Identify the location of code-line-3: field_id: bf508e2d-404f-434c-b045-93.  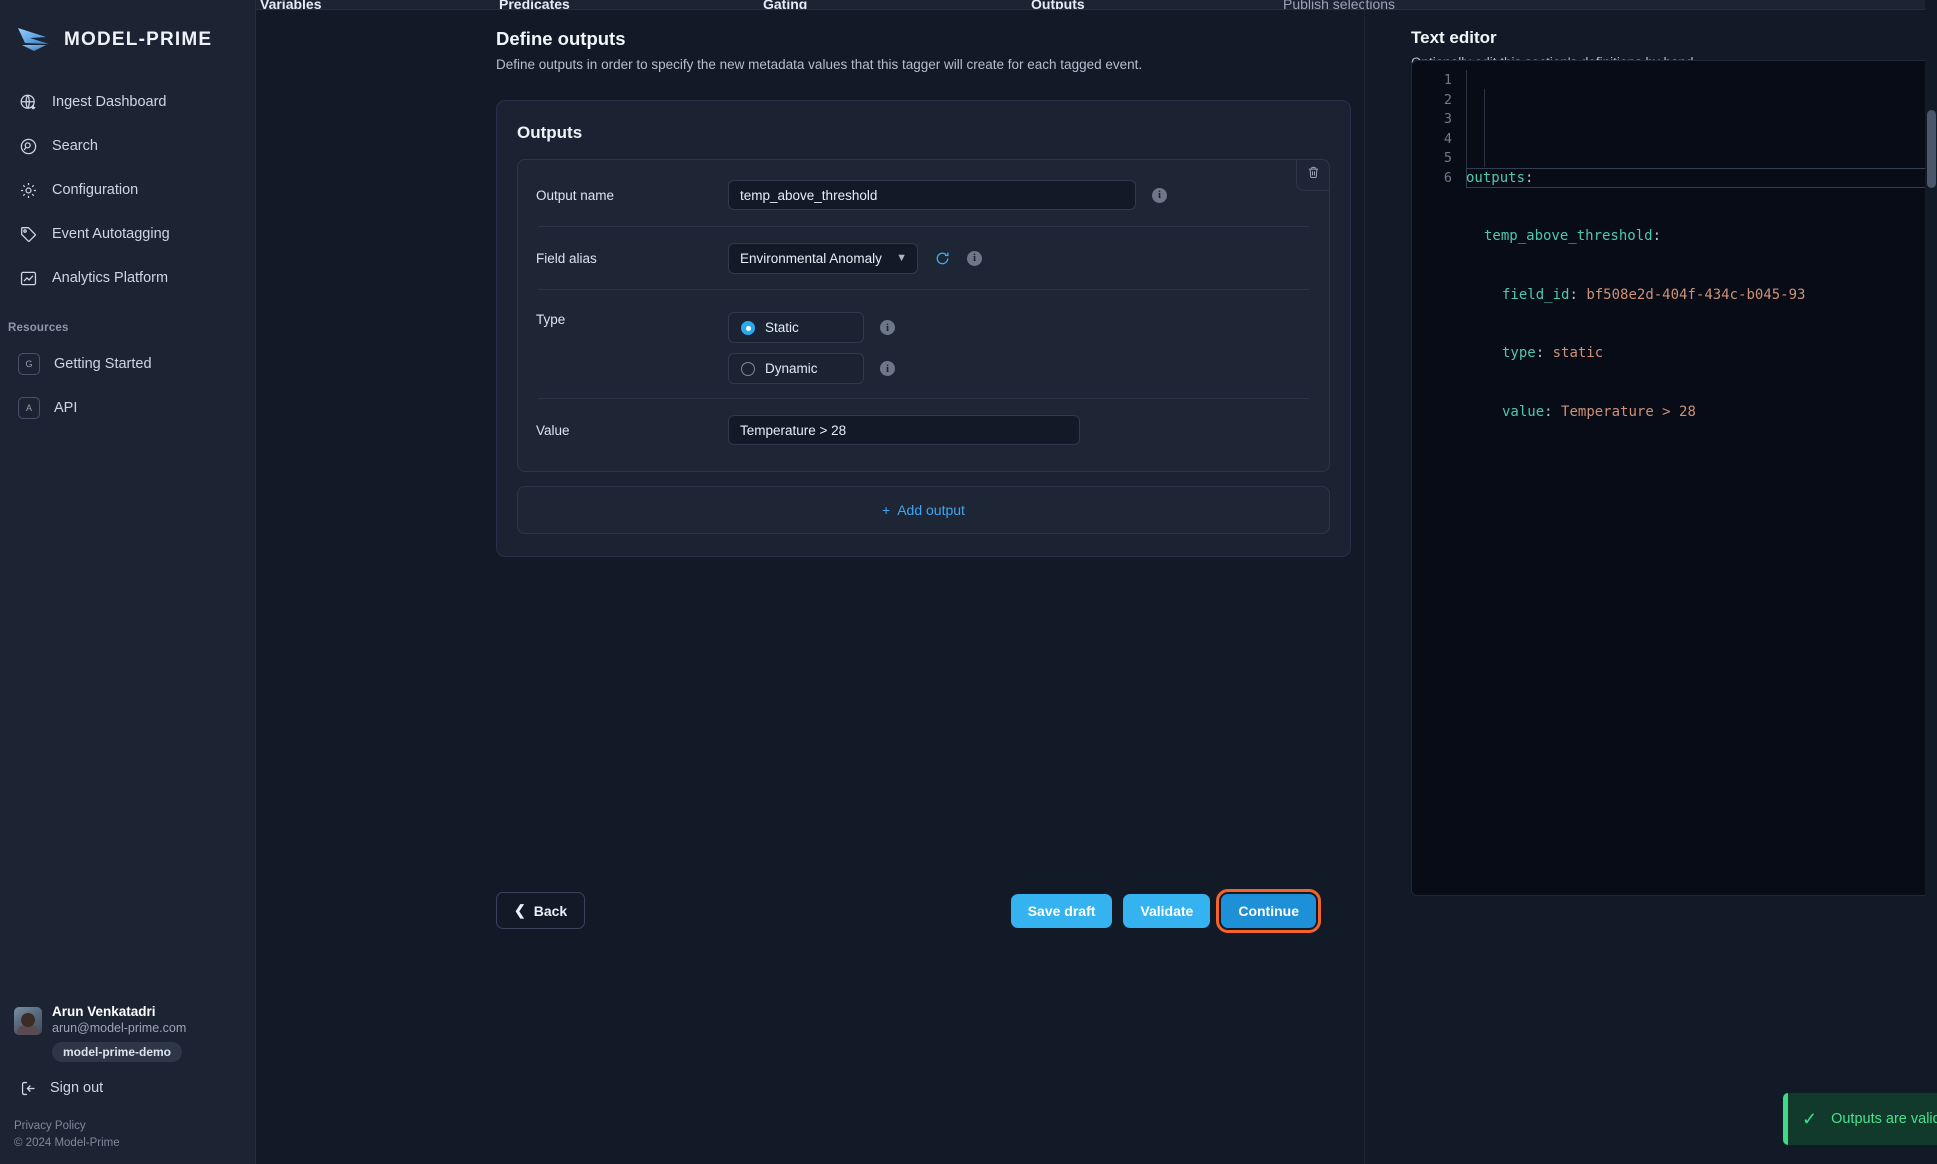
(1699, 296).